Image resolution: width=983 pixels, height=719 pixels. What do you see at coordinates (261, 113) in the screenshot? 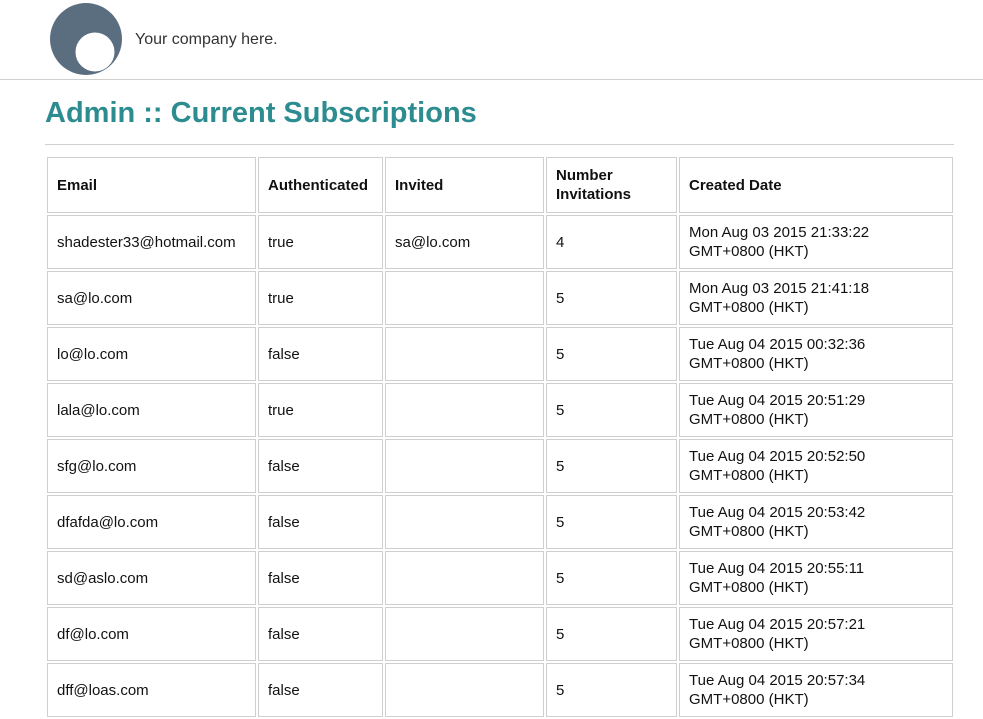
I see `page-title: Admin :: Current Subscriptions` at bounding box center [261, 113].